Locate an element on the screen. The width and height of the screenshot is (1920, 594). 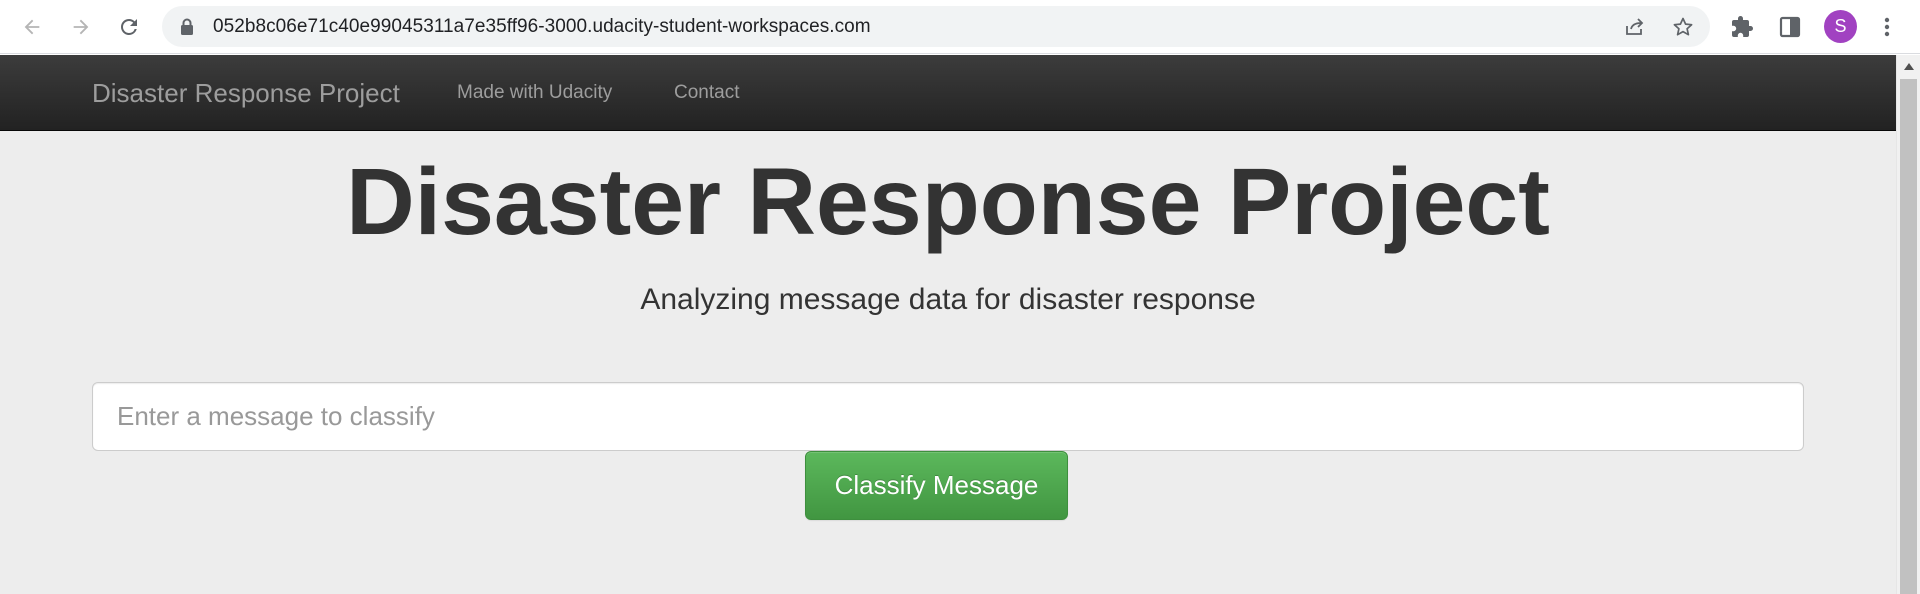
side-panel-button is located at coordinates (1790, 27).